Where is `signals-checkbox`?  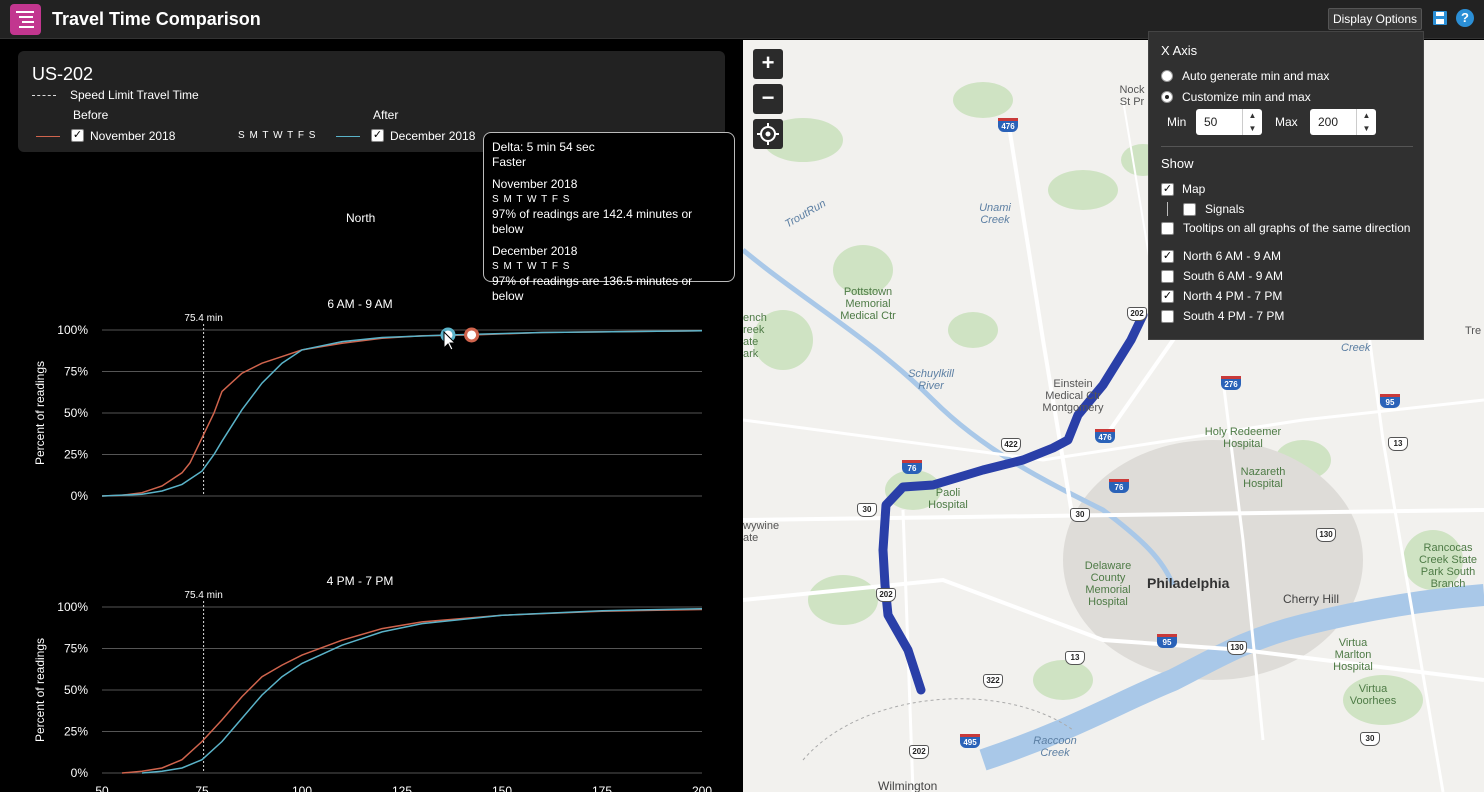 signals-checkbox is located at coordinates (1189, 209).